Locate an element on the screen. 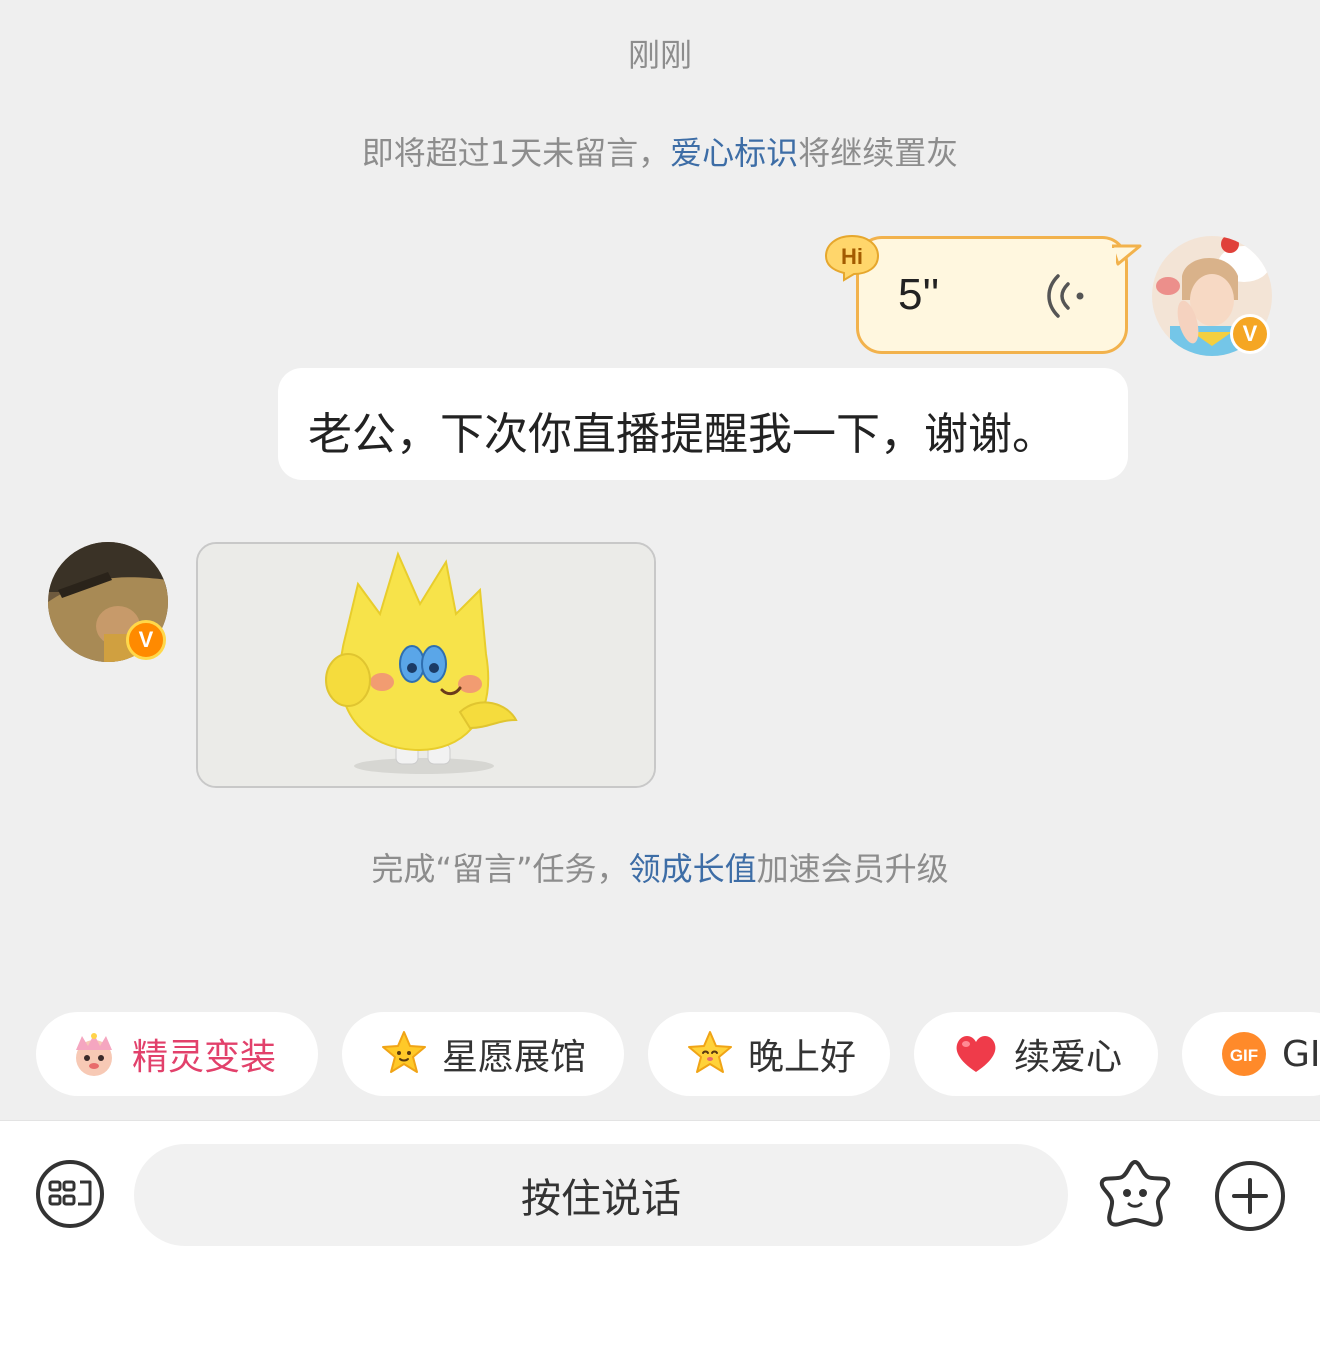  star-face-icon is located at coordinates (710, 1052).